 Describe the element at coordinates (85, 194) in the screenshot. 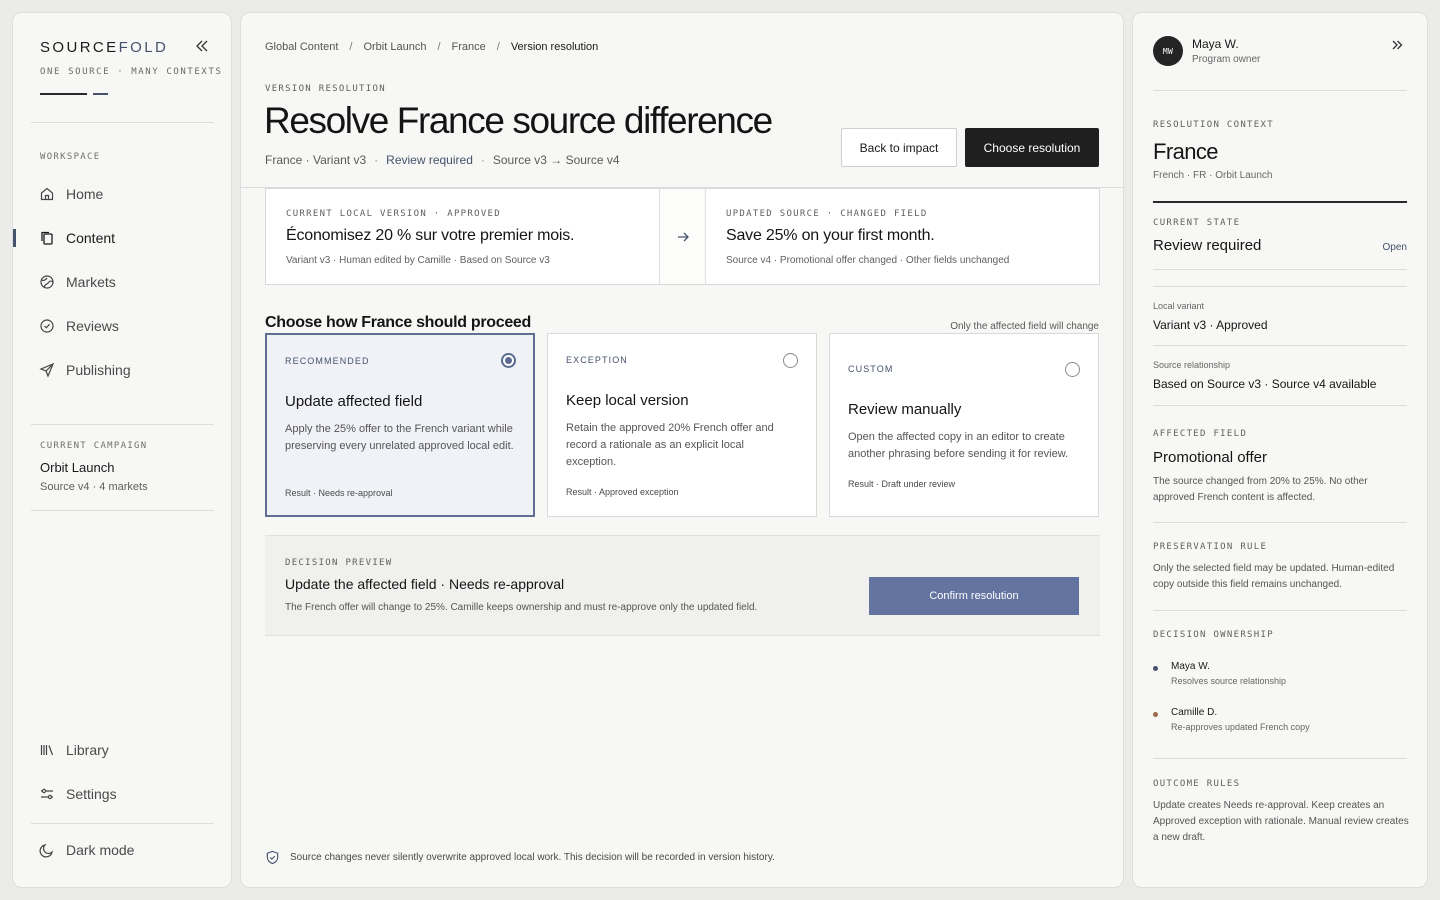

I see `sidebar-item-label: Home` at that location.